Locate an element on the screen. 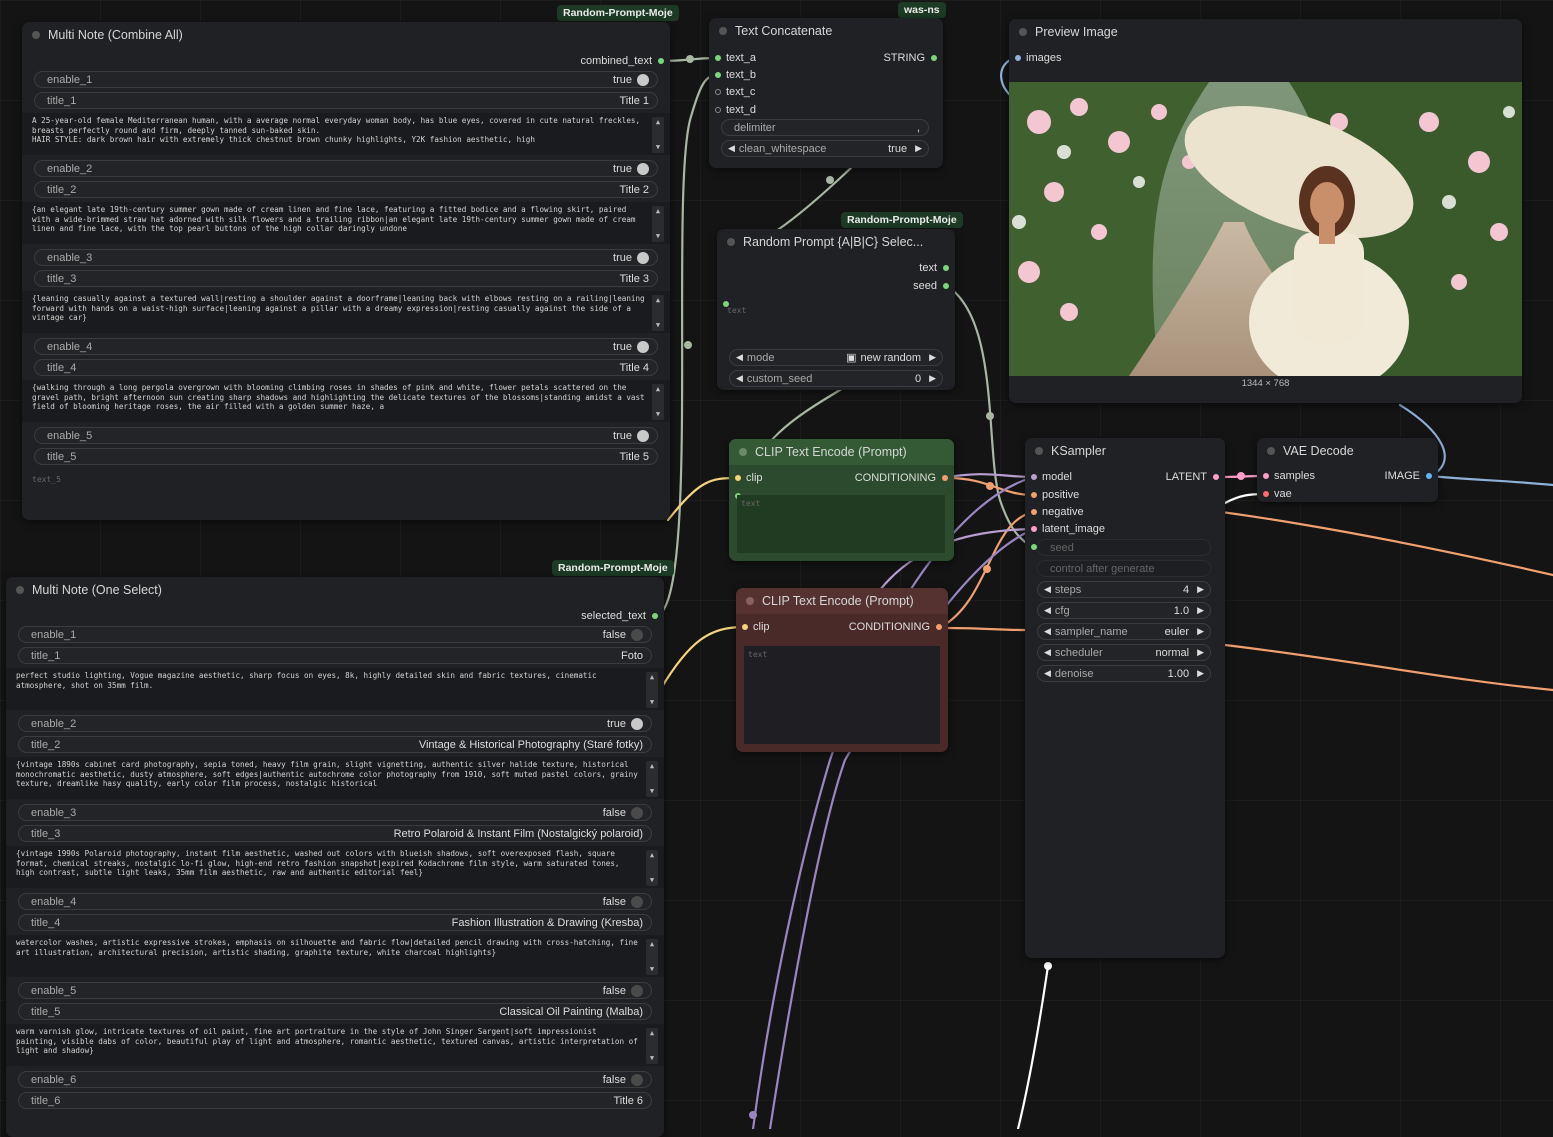  preview-image is located at coordinates (1265, 229).